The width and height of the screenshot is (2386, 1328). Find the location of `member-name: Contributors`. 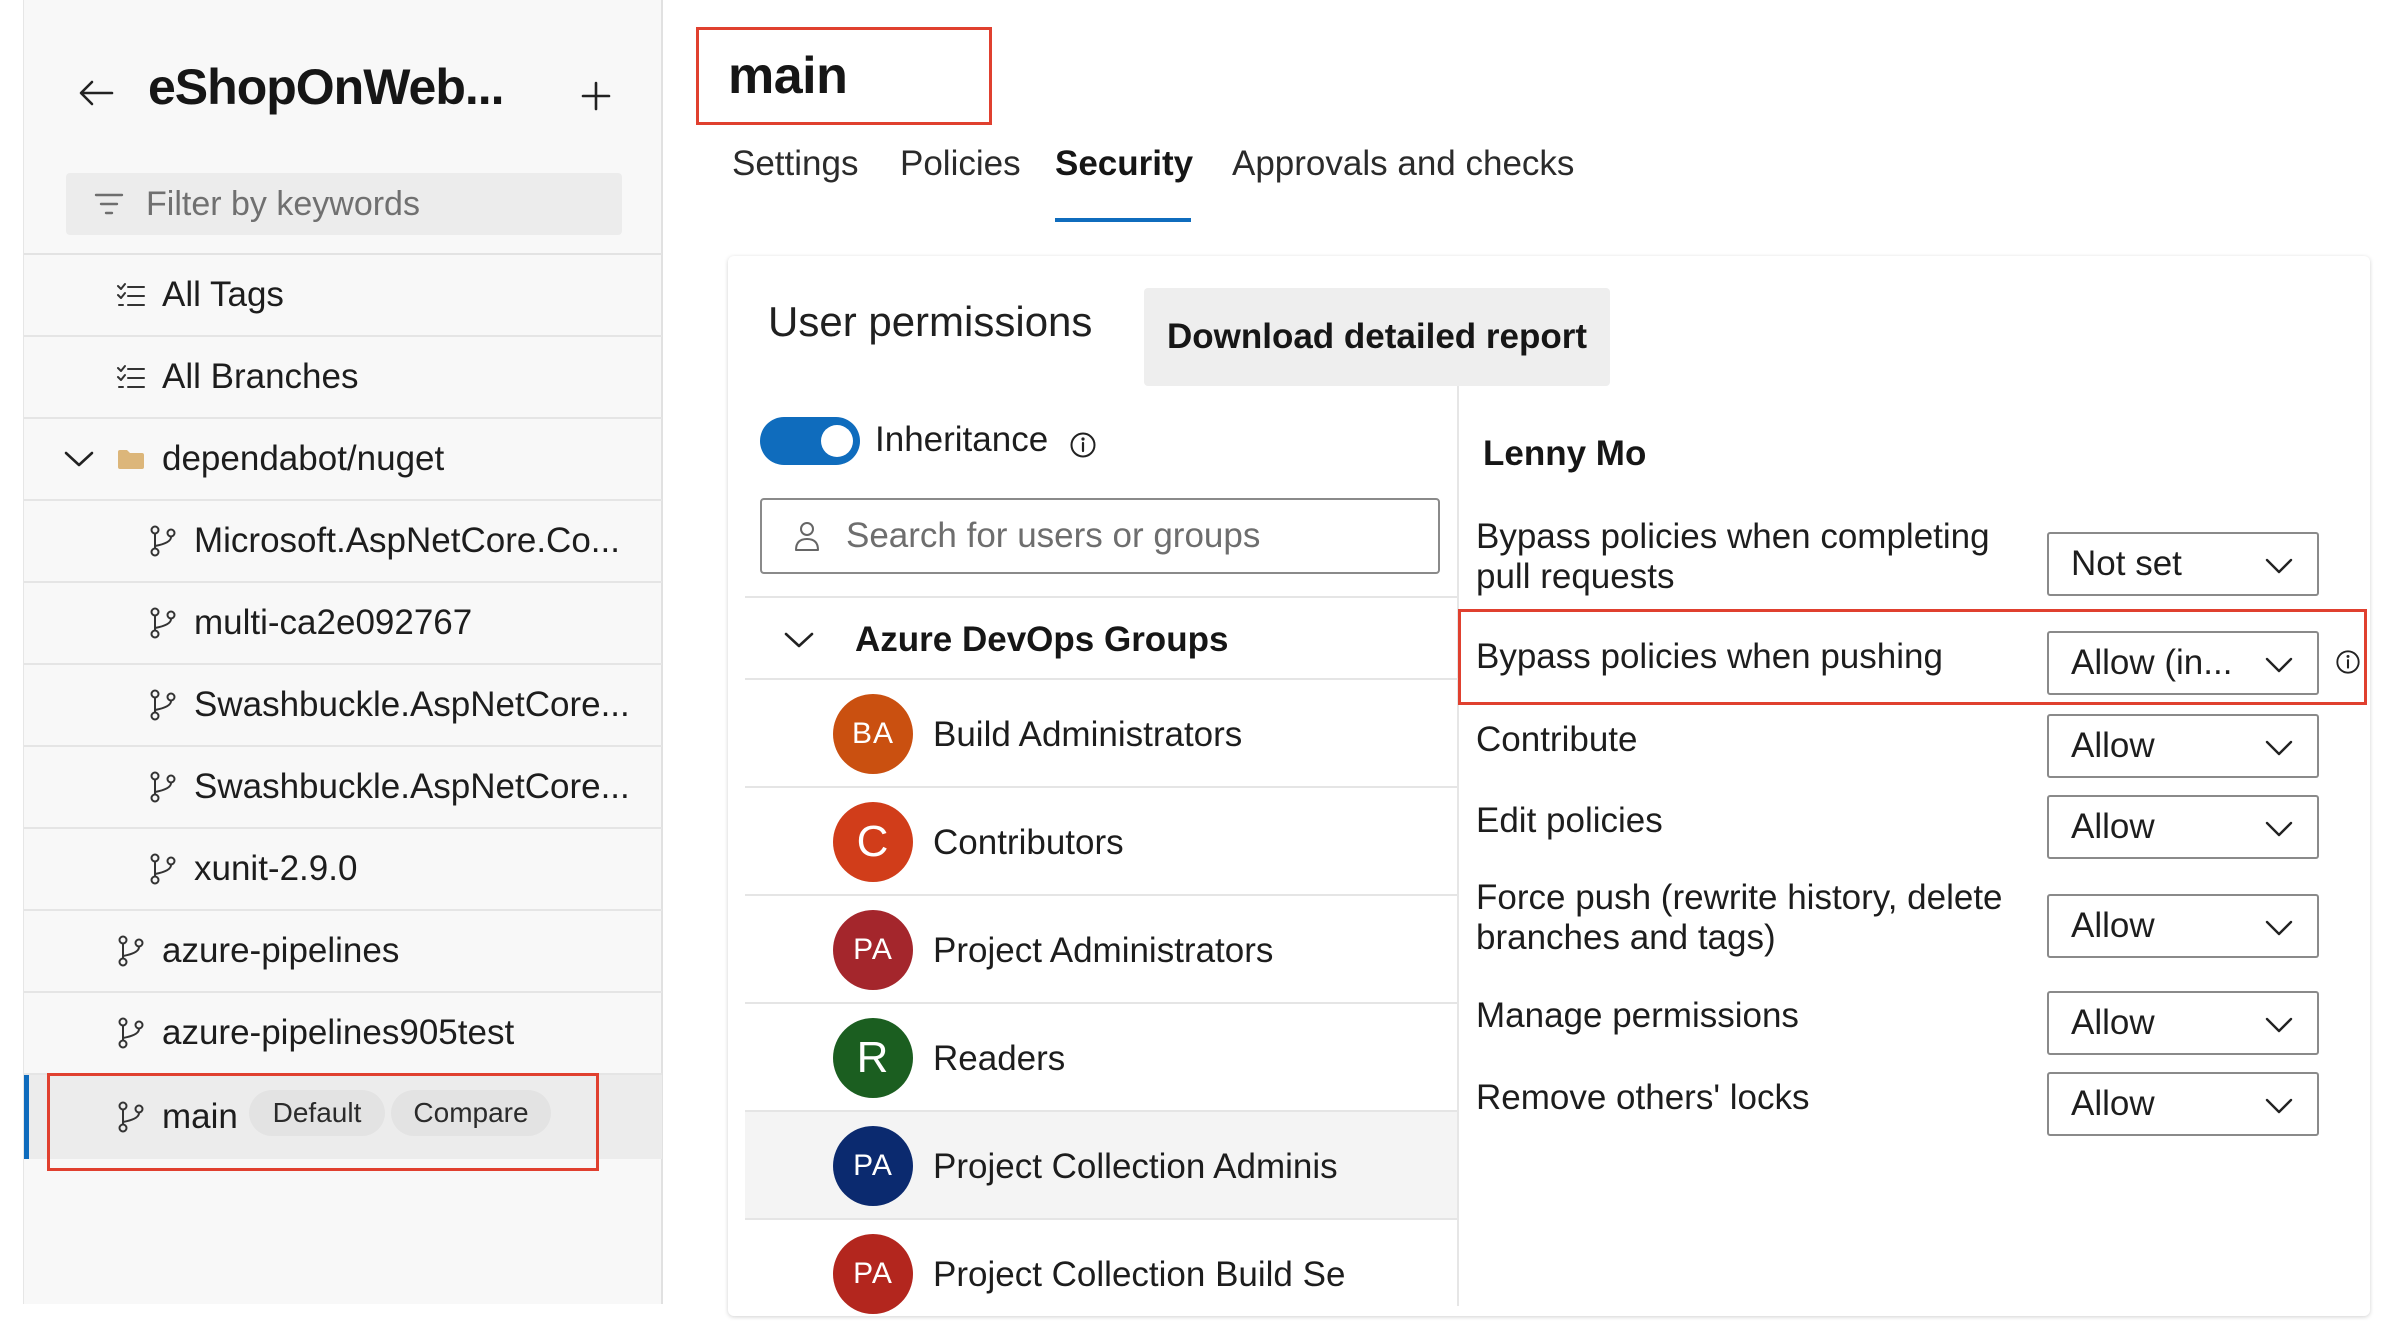

member-name: Contributors is located at coordinates (1028, 842).